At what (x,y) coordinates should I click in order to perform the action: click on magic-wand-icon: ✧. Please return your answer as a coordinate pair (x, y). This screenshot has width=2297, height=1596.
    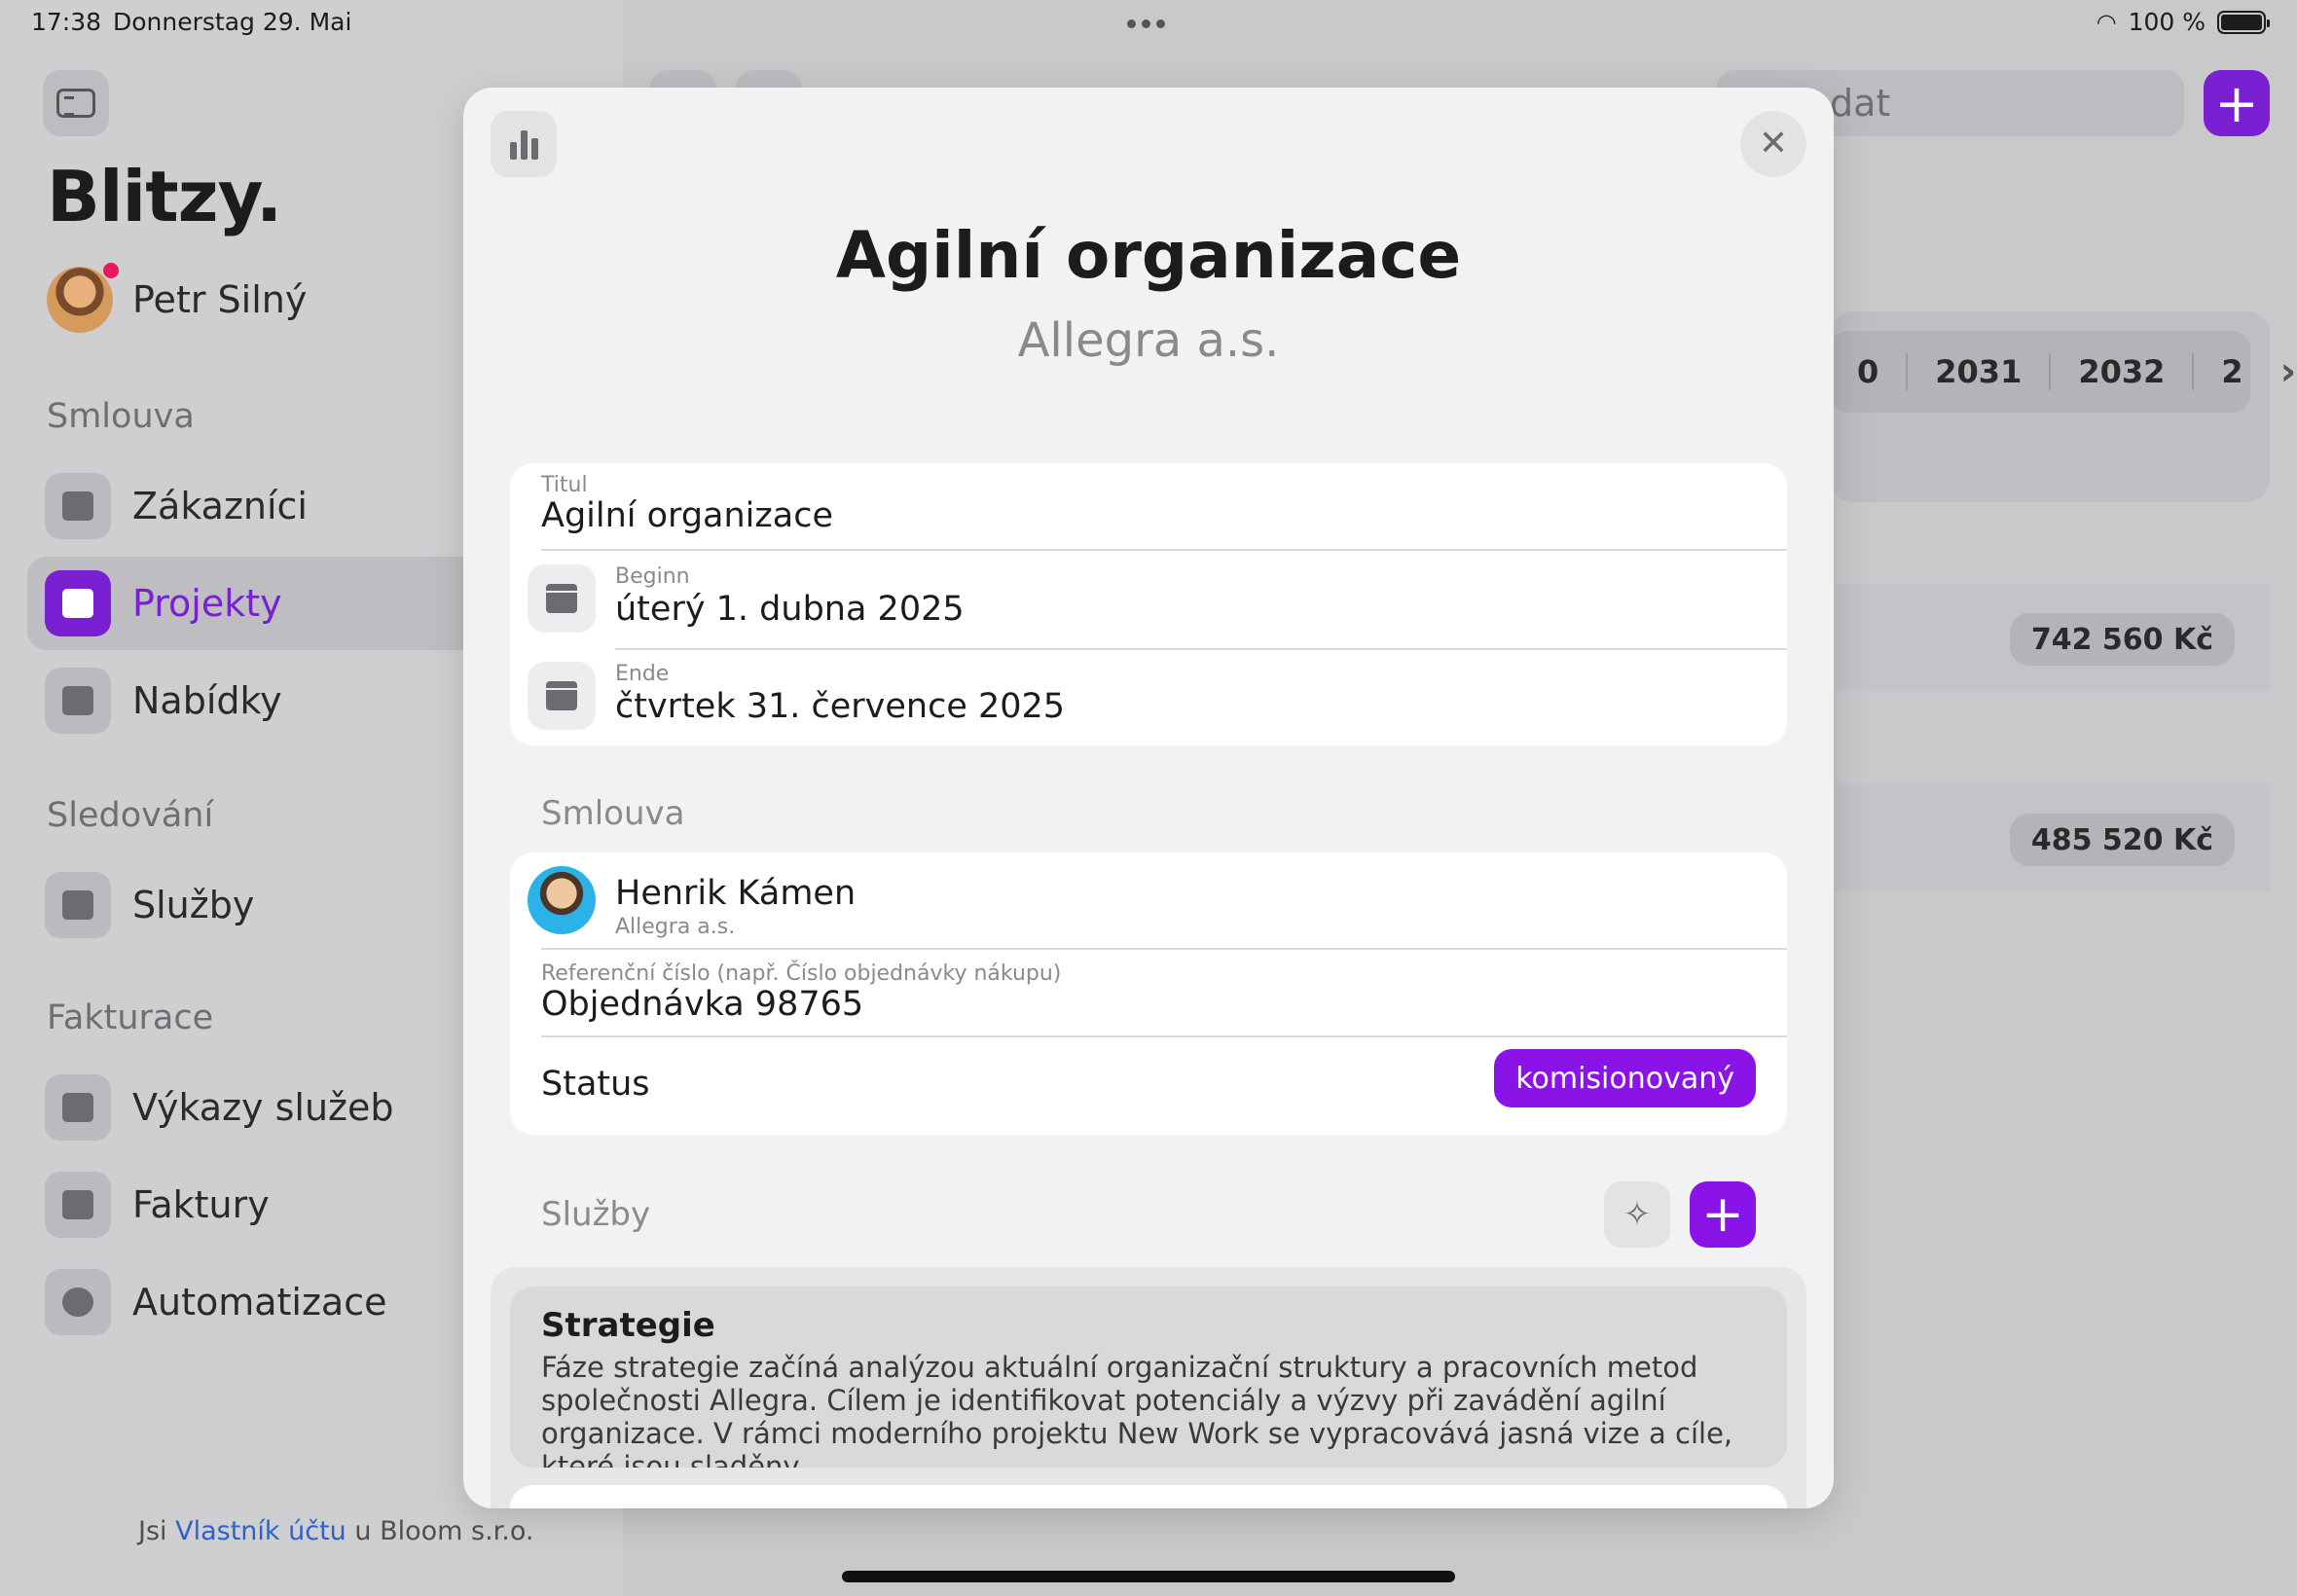
    Looking at the image, I should click on (1637, 1214).